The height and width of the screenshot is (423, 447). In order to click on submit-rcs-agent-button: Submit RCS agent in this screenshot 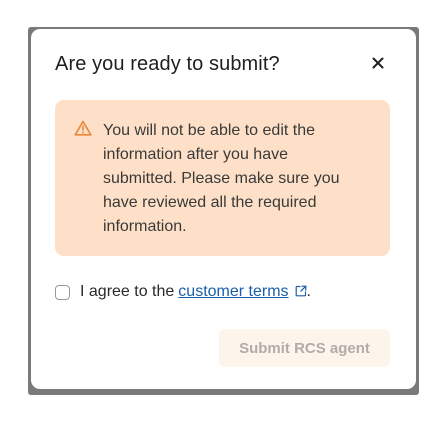, I will do `click(304, 348)`.